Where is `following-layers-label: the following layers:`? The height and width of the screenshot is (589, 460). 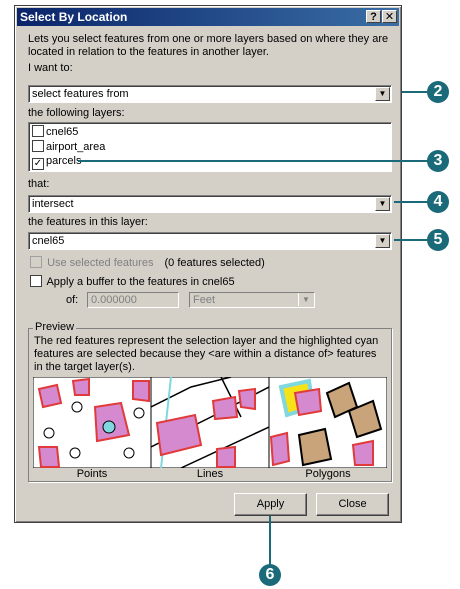 following-layers-label: the following layers: is located at coordinates (76, 113).